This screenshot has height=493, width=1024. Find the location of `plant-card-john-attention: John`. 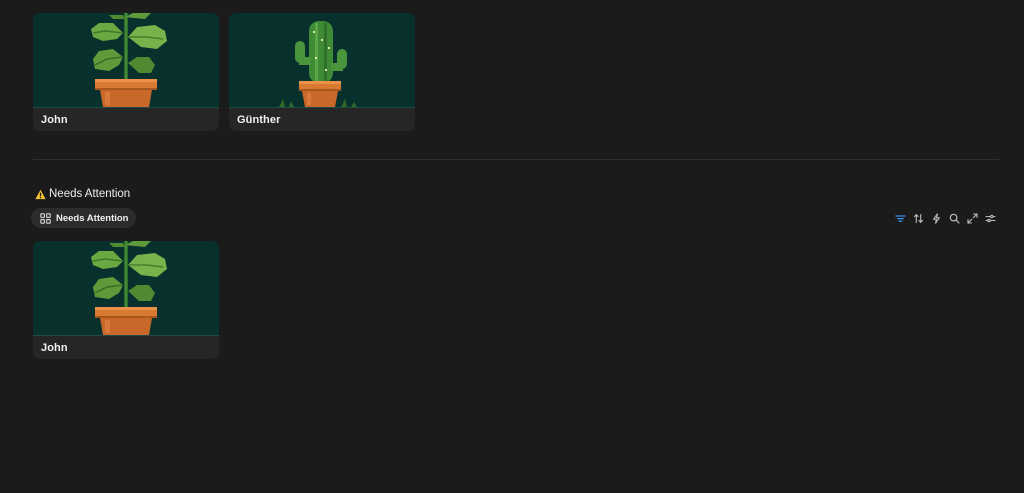

plant-card-john-attention: John is located at coordinates (126, 300).